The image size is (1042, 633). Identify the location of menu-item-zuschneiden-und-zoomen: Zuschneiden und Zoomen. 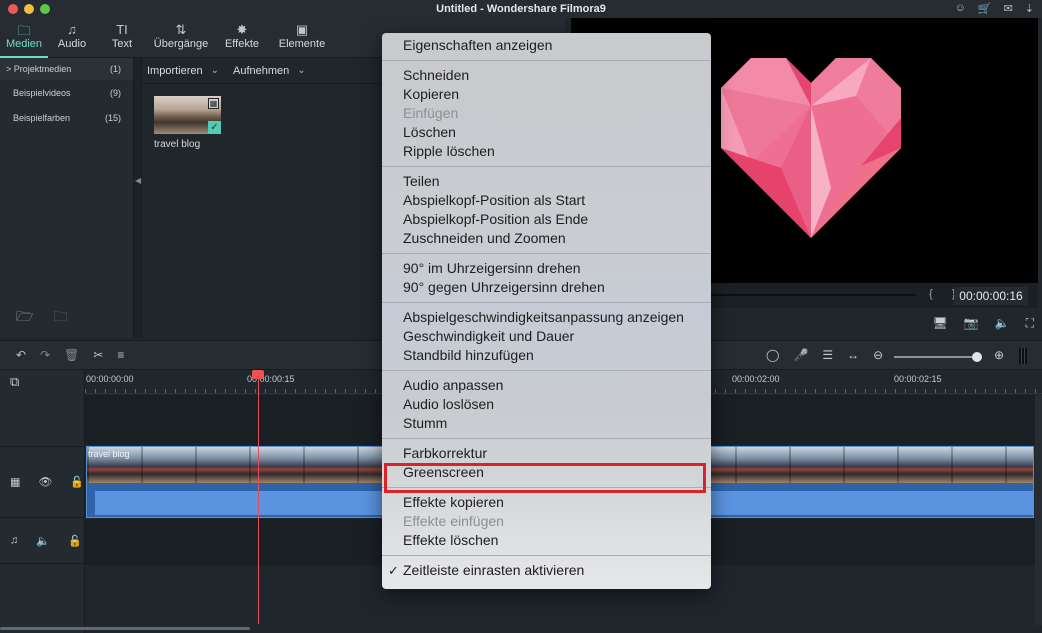
(546, 238).